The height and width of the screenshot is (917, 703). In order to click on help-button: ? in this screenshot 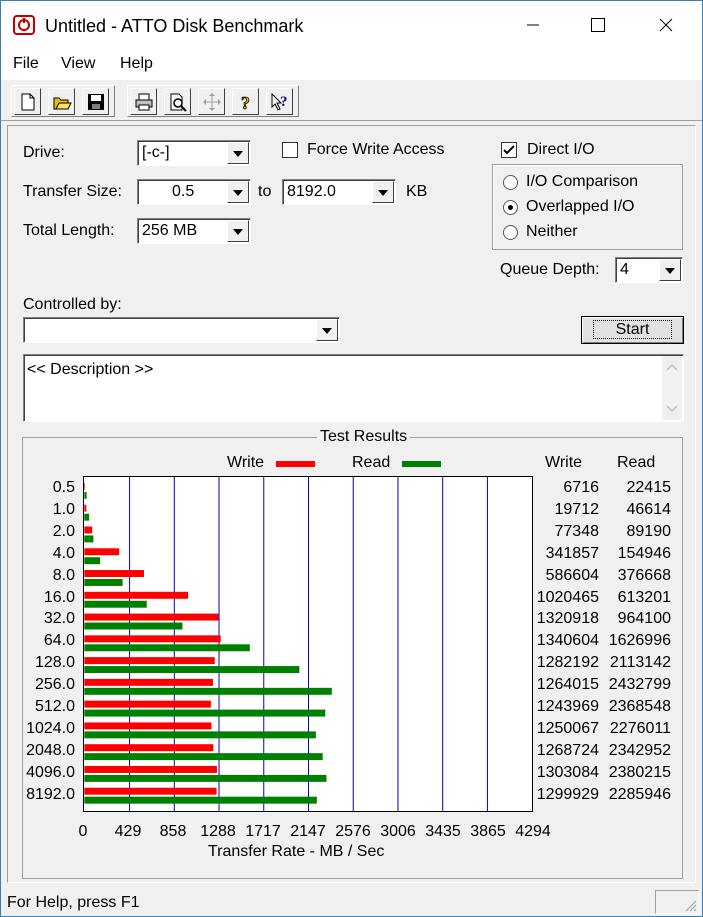, I will do `click(245, 101)`.